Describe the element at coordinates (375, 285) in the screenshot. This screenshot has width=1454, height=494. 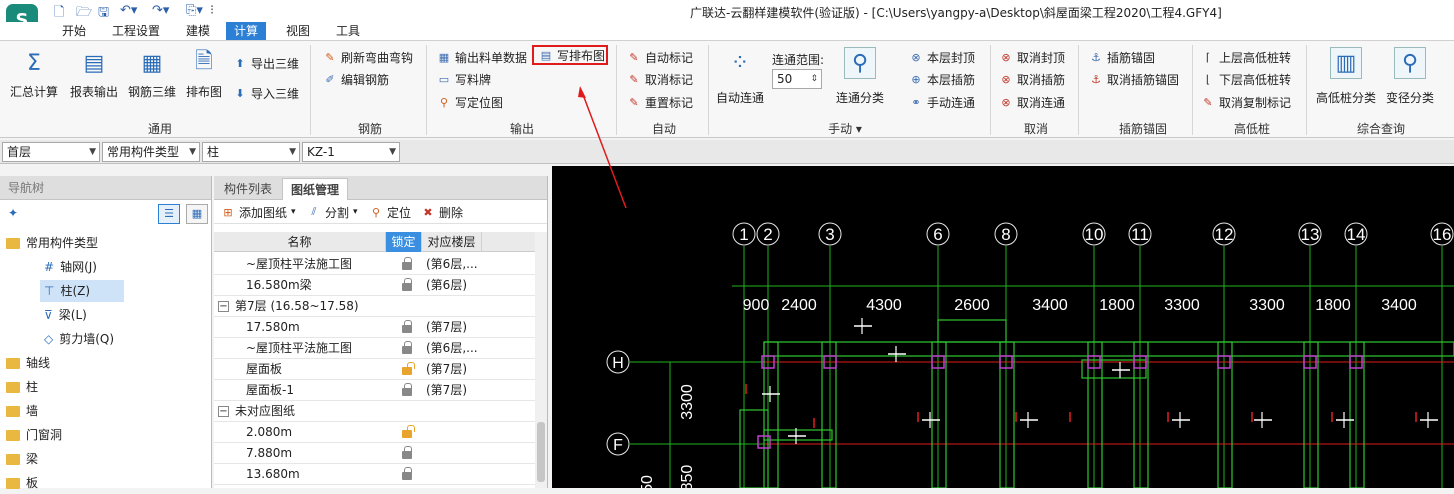
I see `table-row: 16.580m梁 (第6层)` at that location.